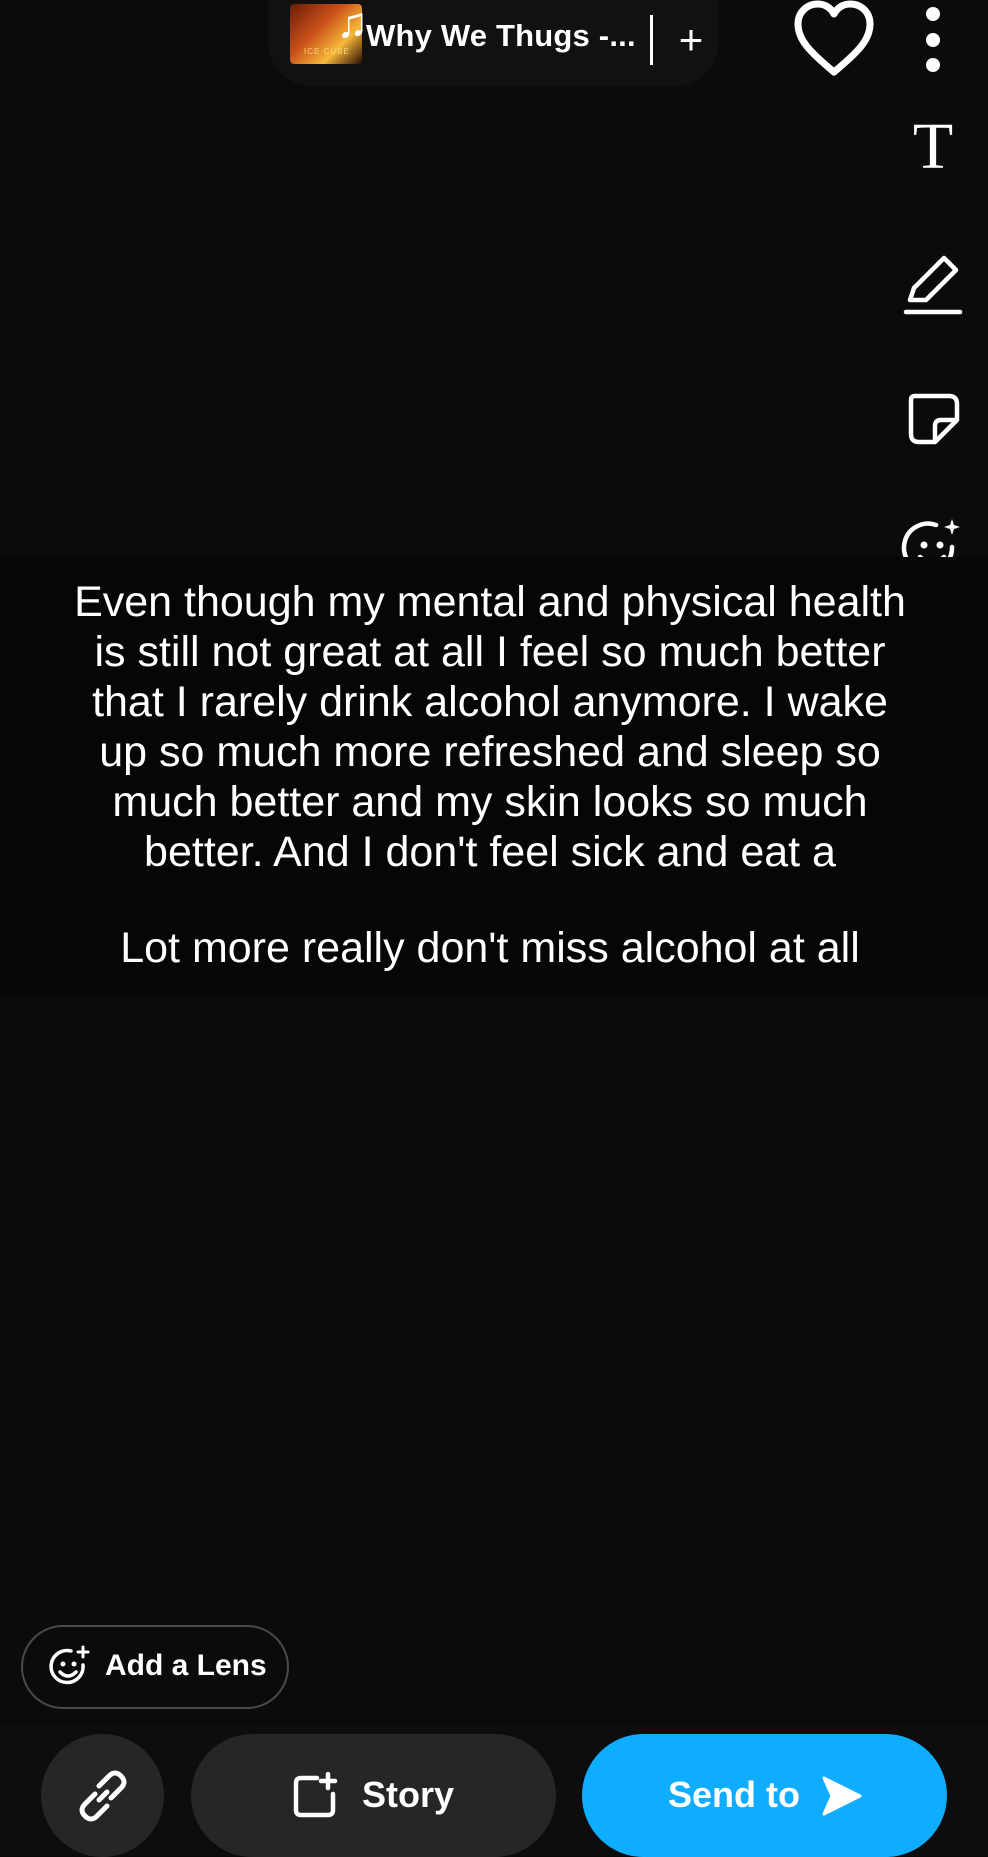 Image resolution: width=988 pixels, height=1857 pixels. I want to click on caption-line: much better and my skin looks so much, so click(490, 802).